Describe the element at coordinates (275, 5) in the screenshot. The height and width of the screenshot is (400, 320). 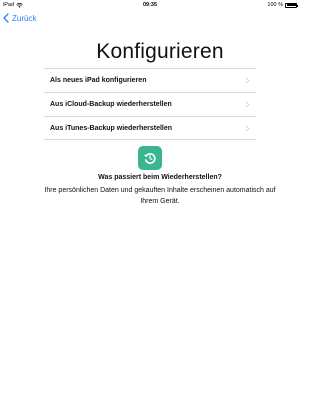
I see `battery-percent: 100 %` at that location.